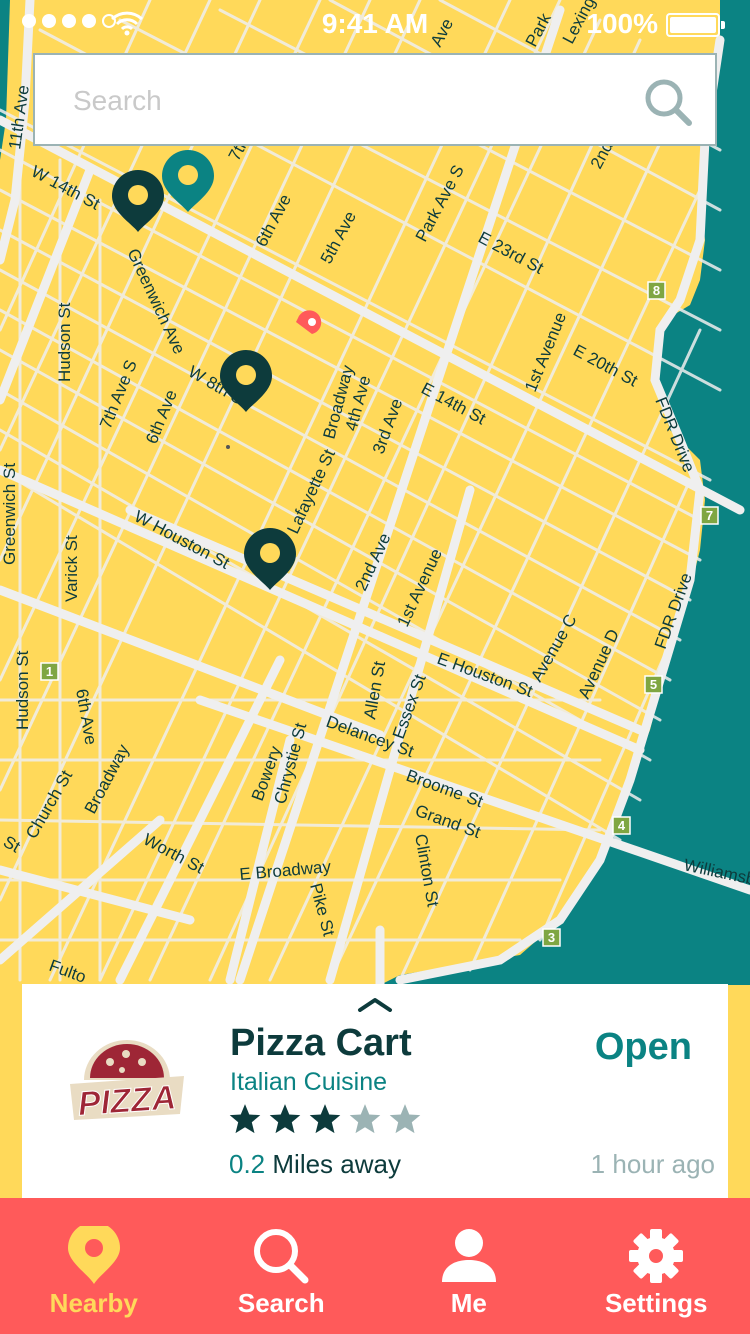 The height and width of the screenshot is (1334, 750). I want to click on street-label: Varick St, so click(71, 568).